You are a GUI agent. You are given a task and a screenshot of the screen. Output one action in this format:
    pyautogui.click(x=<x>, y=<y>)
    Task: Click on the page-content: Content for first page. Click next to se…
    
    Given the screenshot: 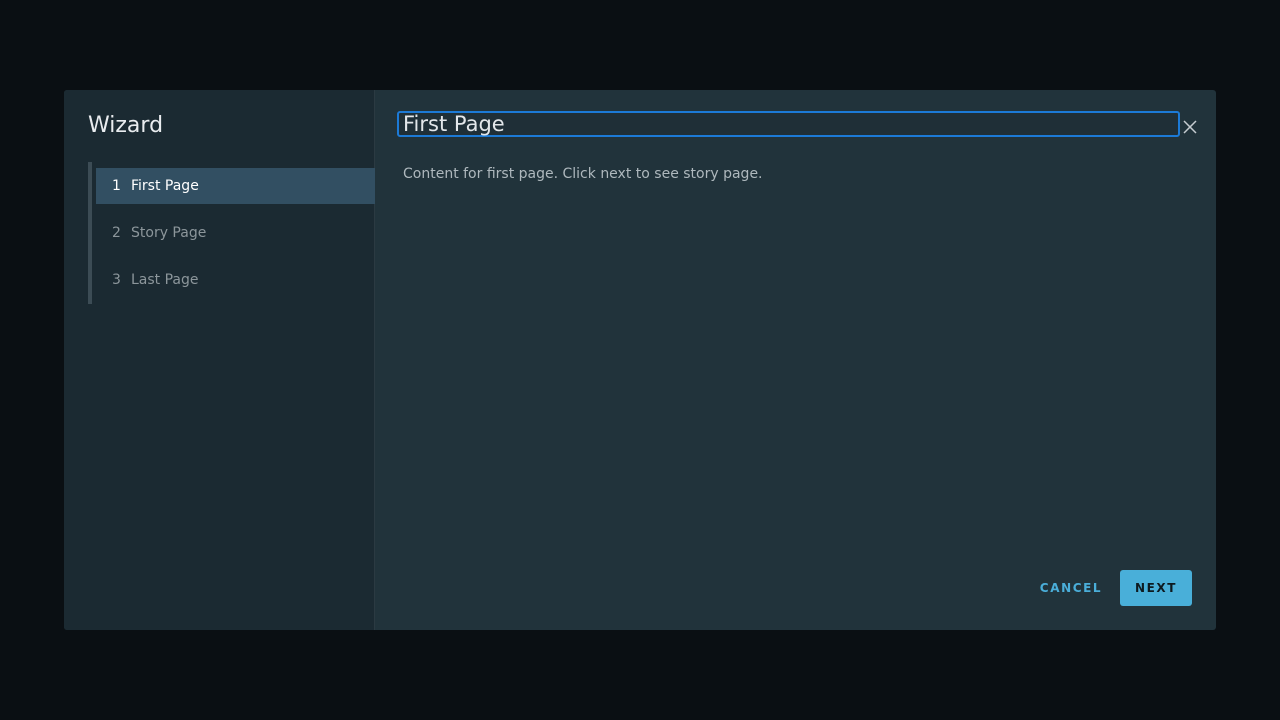 What is the action you would take?
    pyautogui.click(x=583, y=174)
    